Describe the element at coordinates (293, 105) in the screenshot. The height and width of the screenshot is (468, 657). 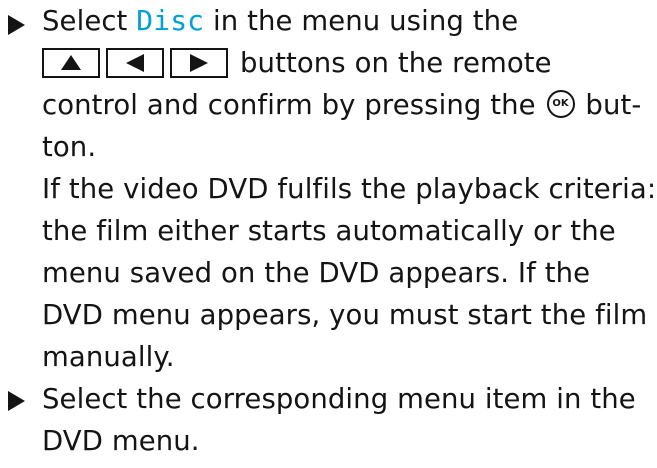
I see `step1-line3-pre: control and confirm by pressing the` at that location.